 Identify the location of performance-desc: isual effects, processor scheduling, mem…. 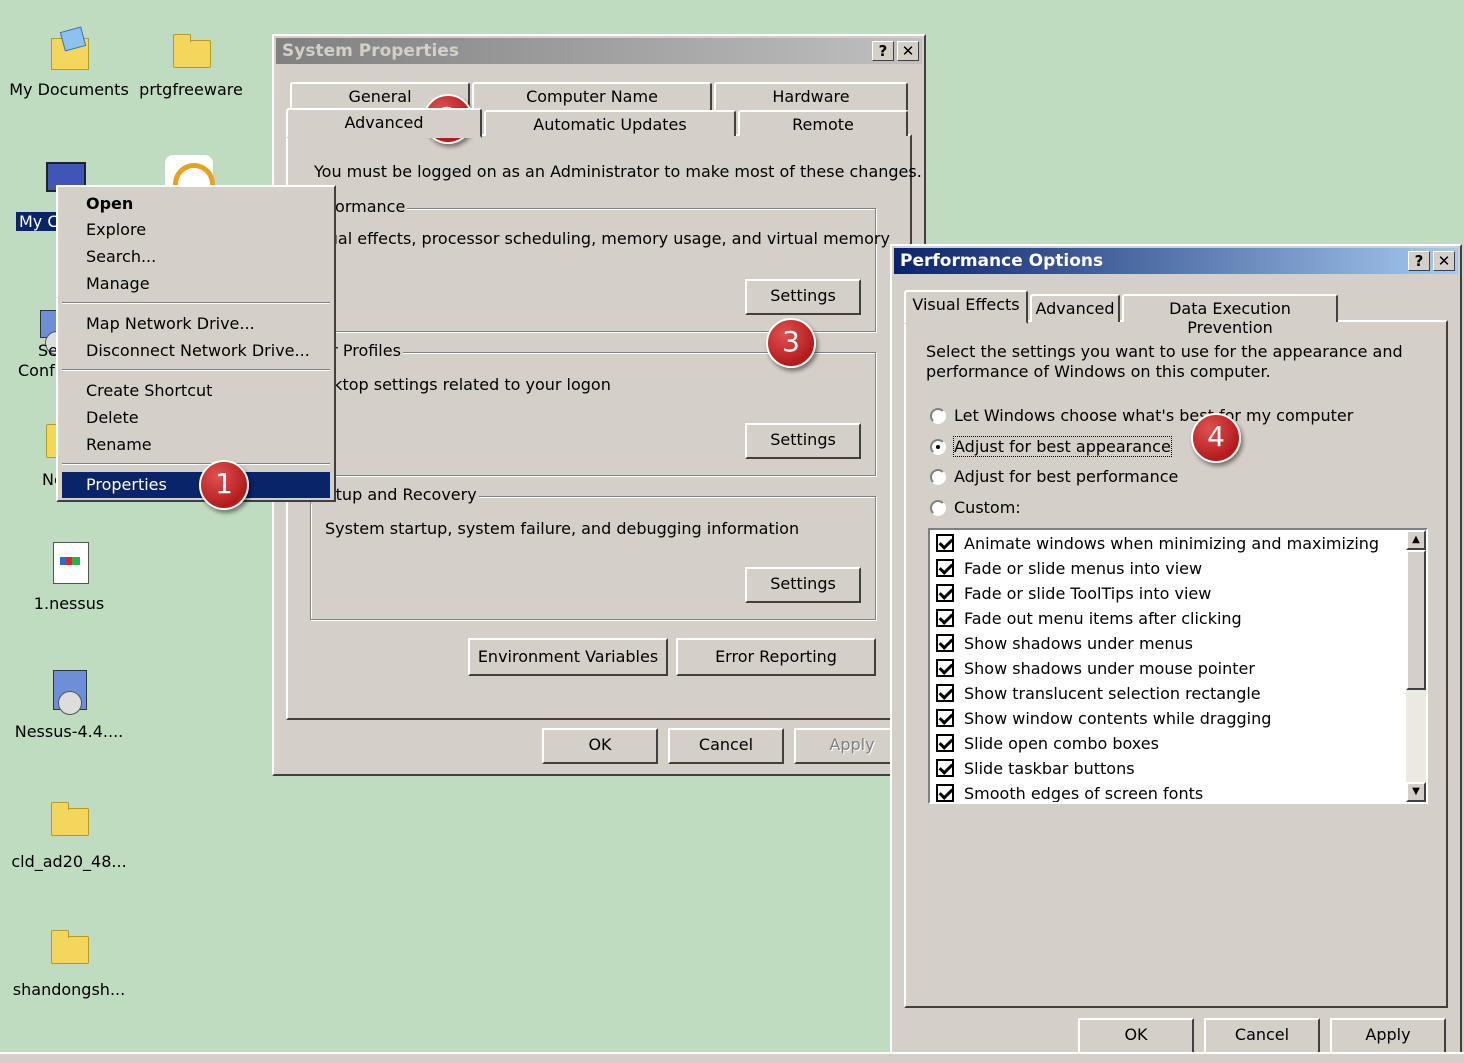
(602, 238).